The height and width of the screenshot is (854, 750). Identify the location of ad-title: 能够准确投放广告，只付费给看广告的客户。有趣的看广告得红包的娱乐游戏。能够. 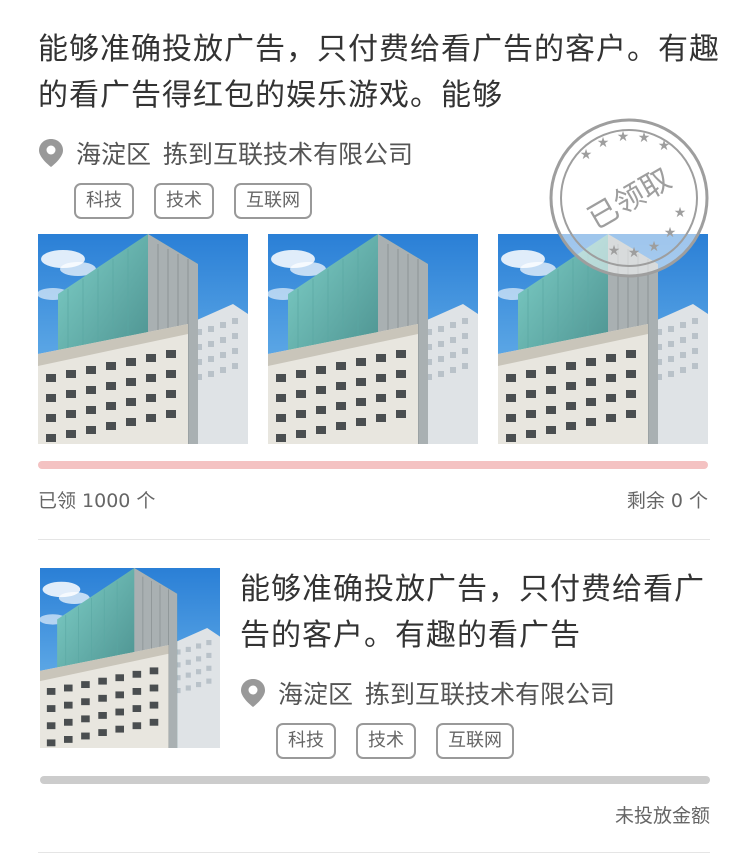
(379, 72).